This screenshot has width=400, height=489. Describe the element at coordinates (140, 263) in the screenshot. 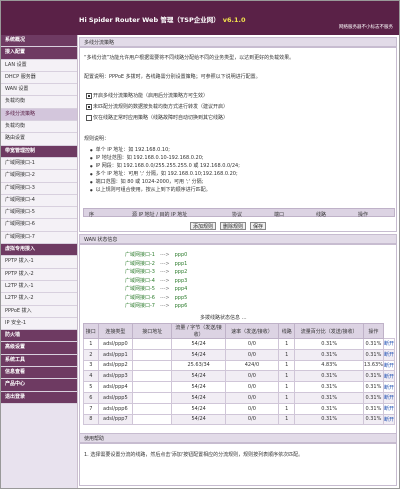

I see `wan-interface-name: 广域网接口-2` at that location.